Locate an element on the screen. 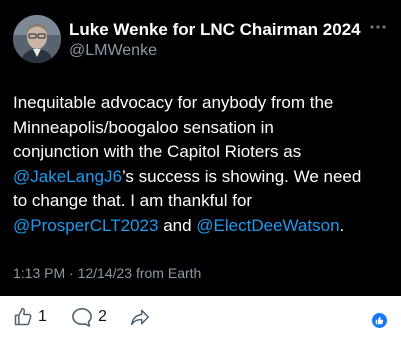  tweet-text-segment: ’s success is showing. We need is located at coordinates (241, 176).